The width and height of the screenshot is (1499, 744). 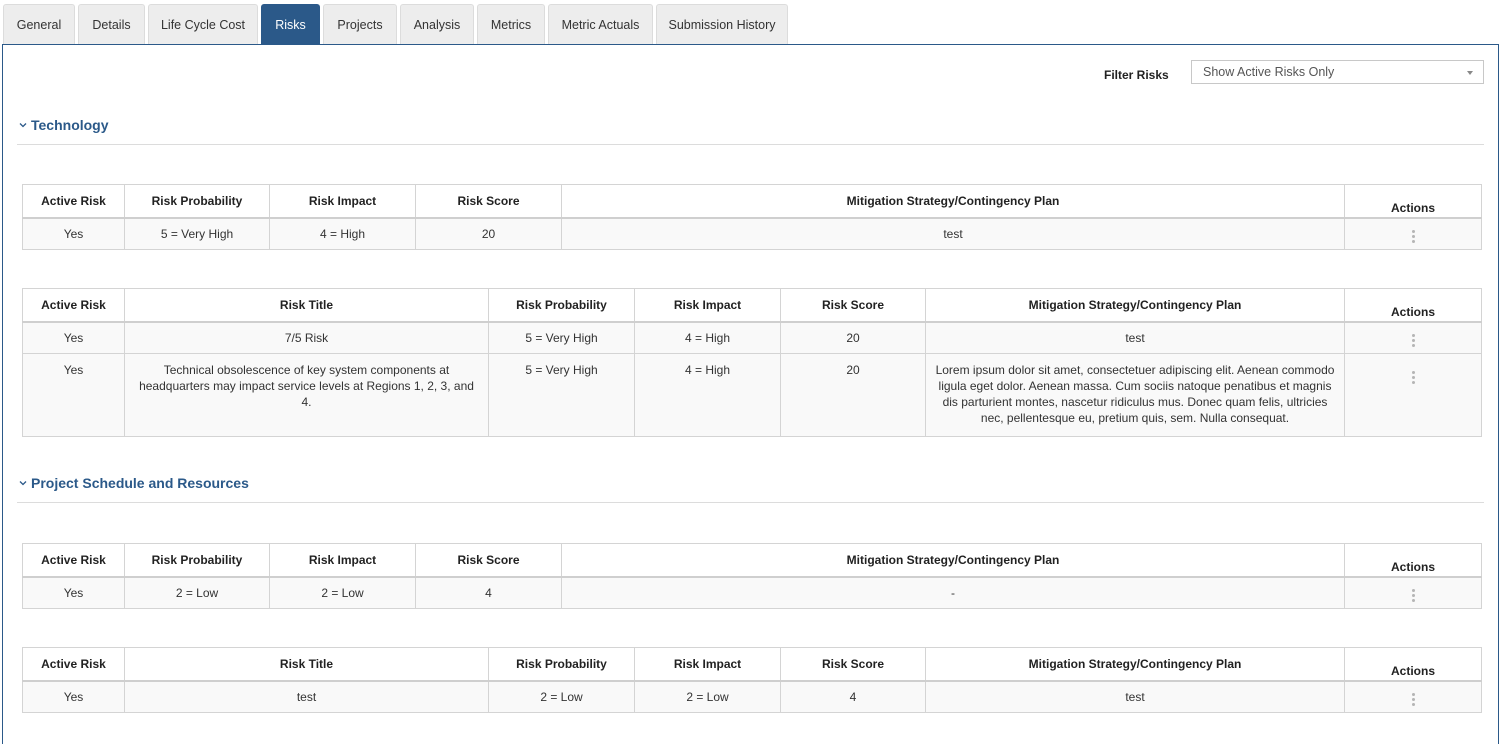 I want to click on tab-general: General, so click(x=39, y=24).